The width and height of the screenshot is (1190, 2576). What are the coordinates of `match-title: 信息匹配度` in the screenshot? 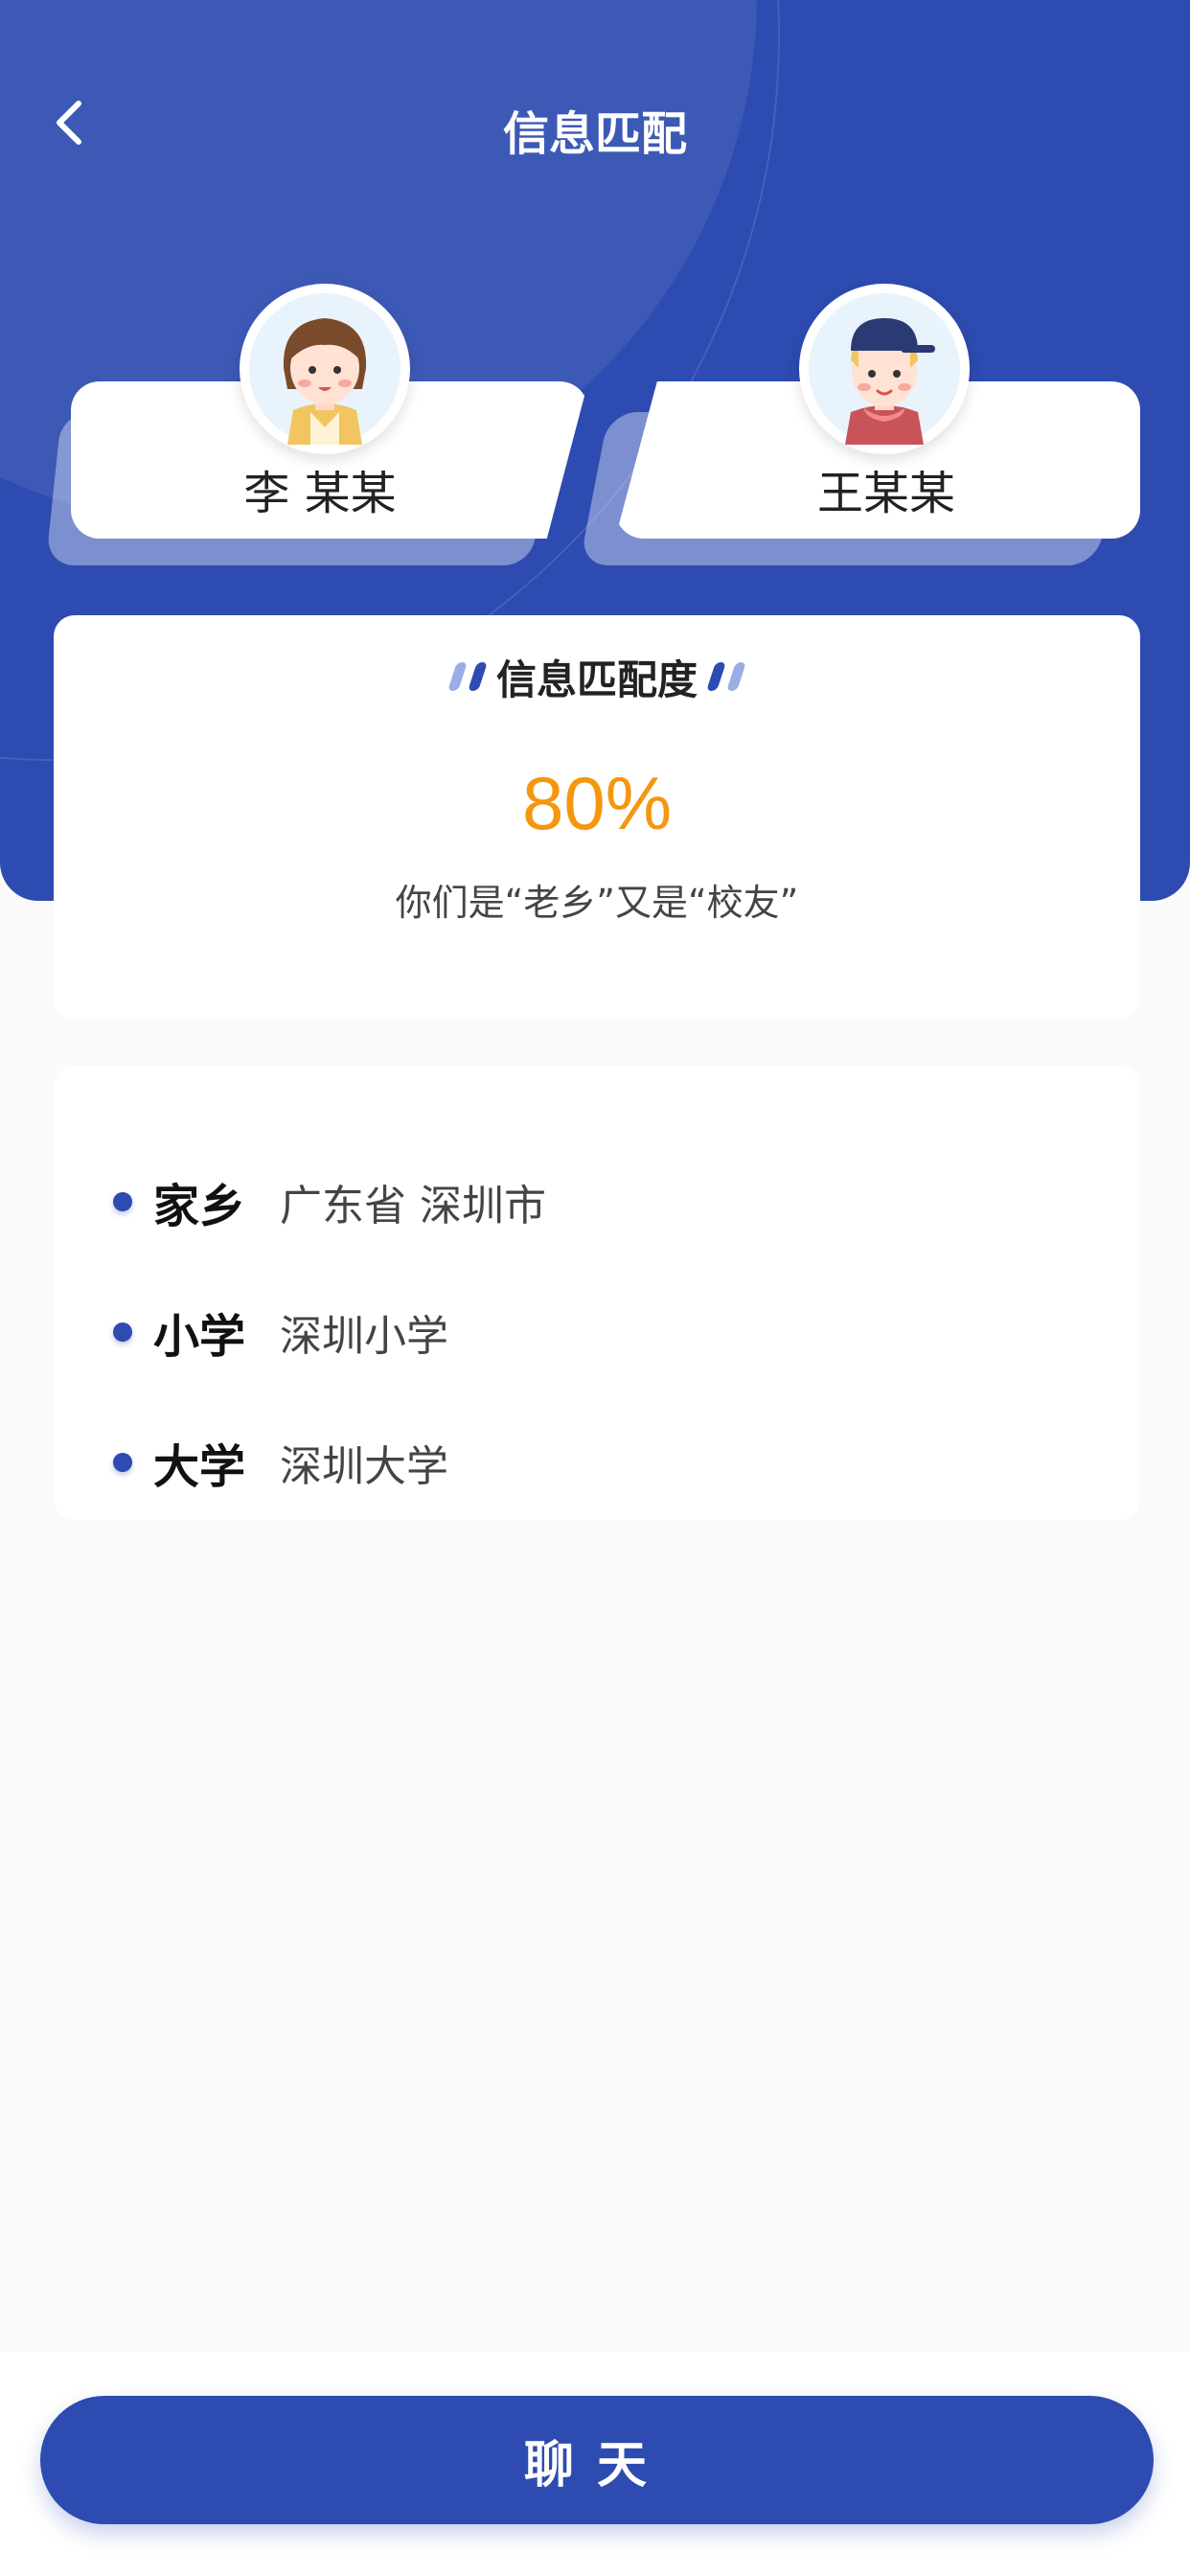 It's located at (596, 679).